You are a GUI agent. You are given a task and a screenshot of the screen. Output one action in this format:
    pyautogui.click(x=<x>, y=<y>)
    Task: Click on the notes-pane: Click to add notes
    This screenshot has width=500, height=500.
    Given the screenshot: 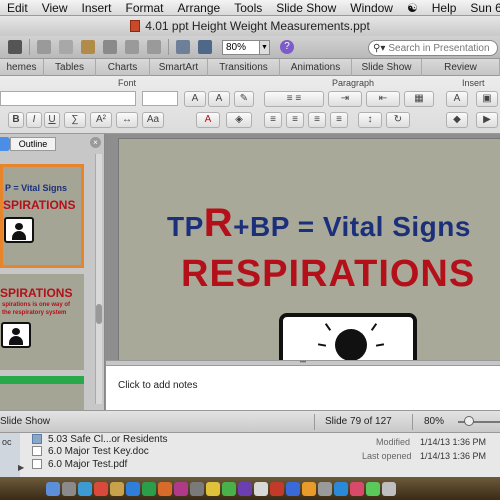 What is the action you would take?
    pyautogui.click(x=303, y=388)
    